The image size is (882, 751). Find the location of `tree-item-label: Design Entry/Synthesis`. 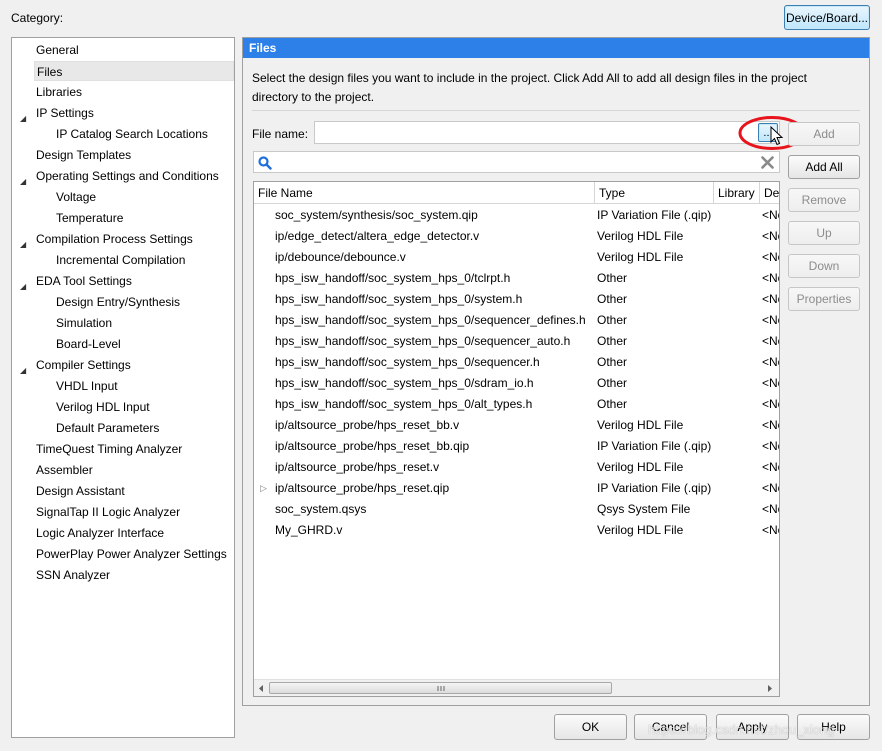

tree-item-label: Design Entry/Synthesis is located at coordinates (118, 302).